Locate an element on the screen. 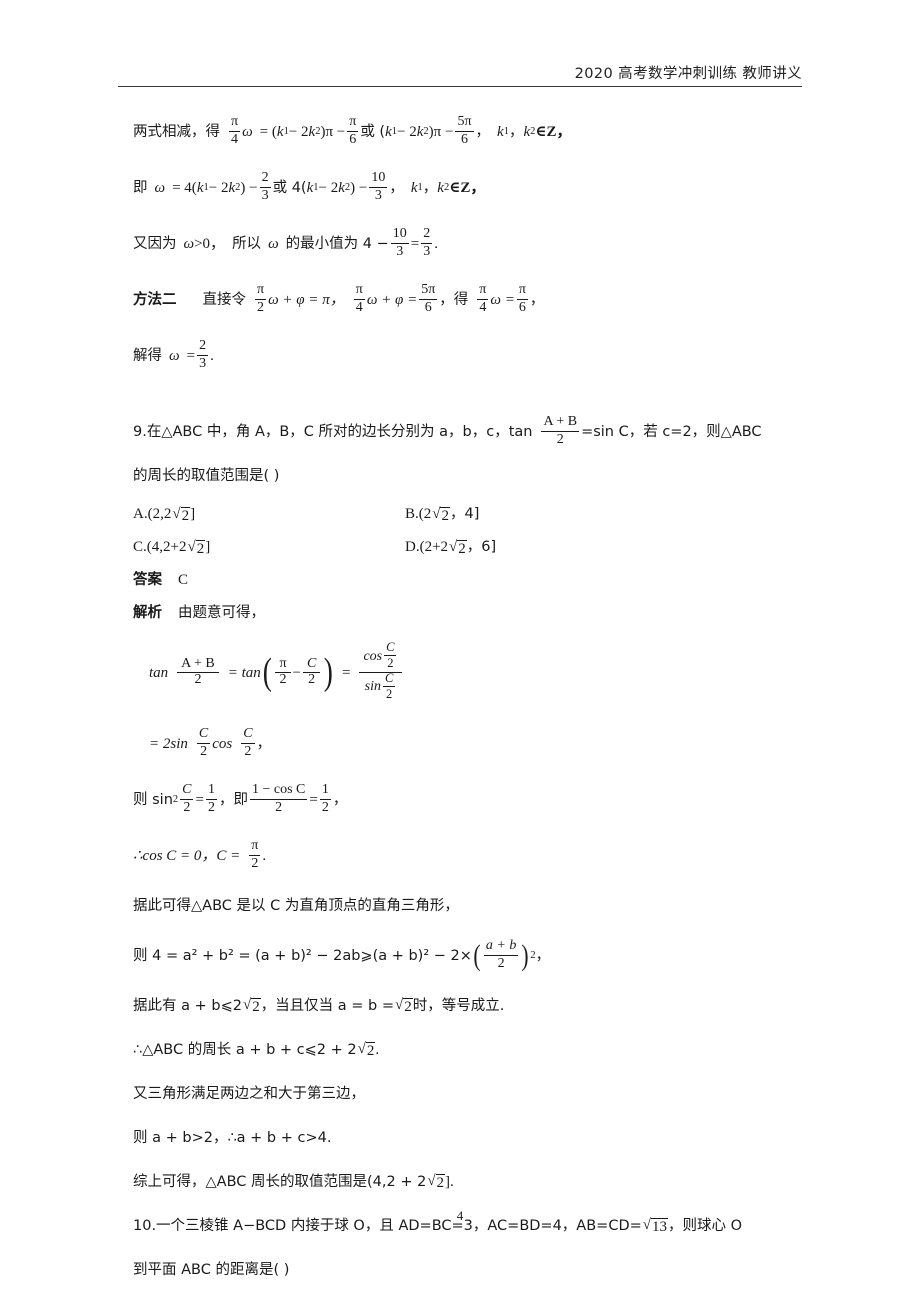 The height and width of the screenshot is (1302, 920). q9-text-b: =sin C，若 c=2，则△ABC is located at coordinates (671, 431).